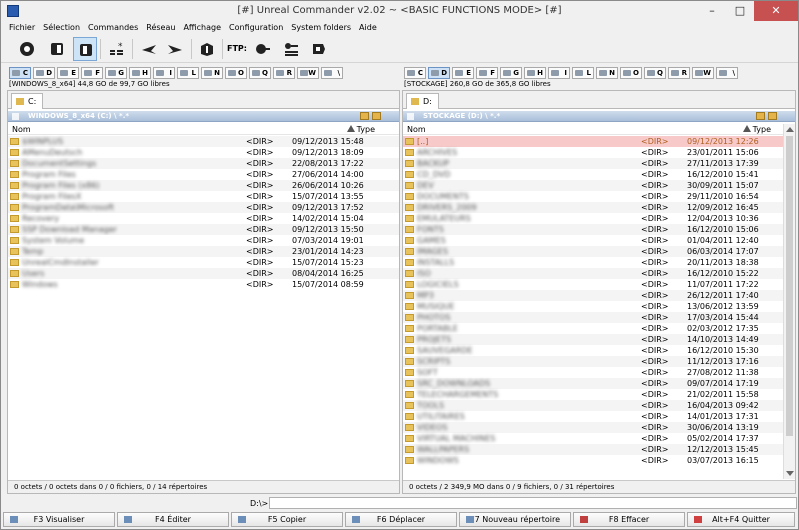  Describe the element at coordinates (703, 73) in the screenshot. I see `right-drive-w: W` at that location.